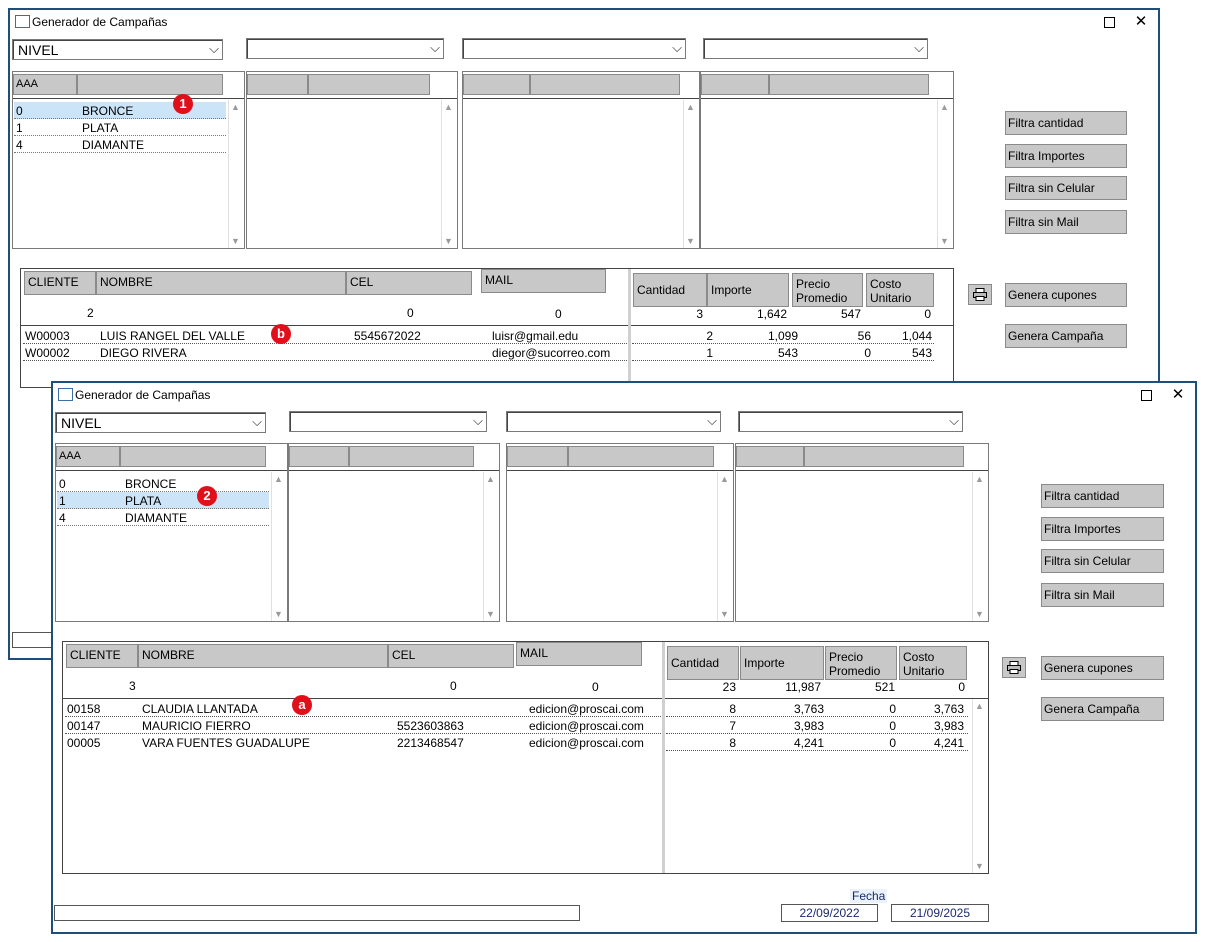  What do you see at coordinates (193, 456) in the screenshot?
I see `list-header-empty` at bounding box center [193, 456].